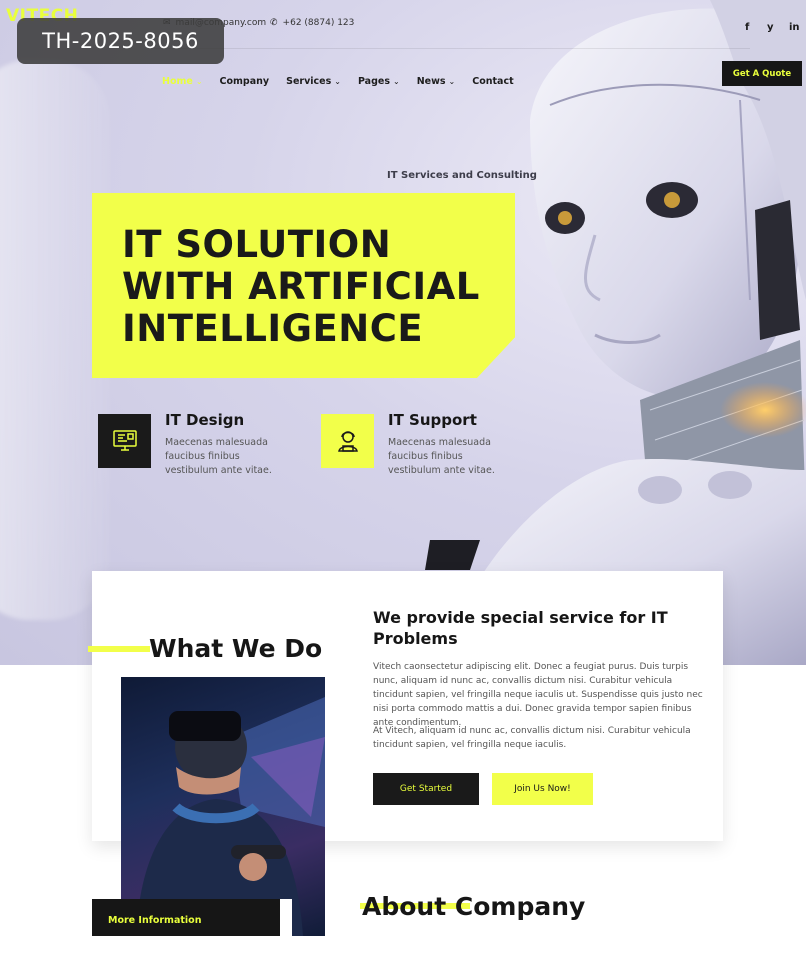  Describe the element at coordinates (770, 27) in the screenshot. I see `twitter-icon: y` at that location.